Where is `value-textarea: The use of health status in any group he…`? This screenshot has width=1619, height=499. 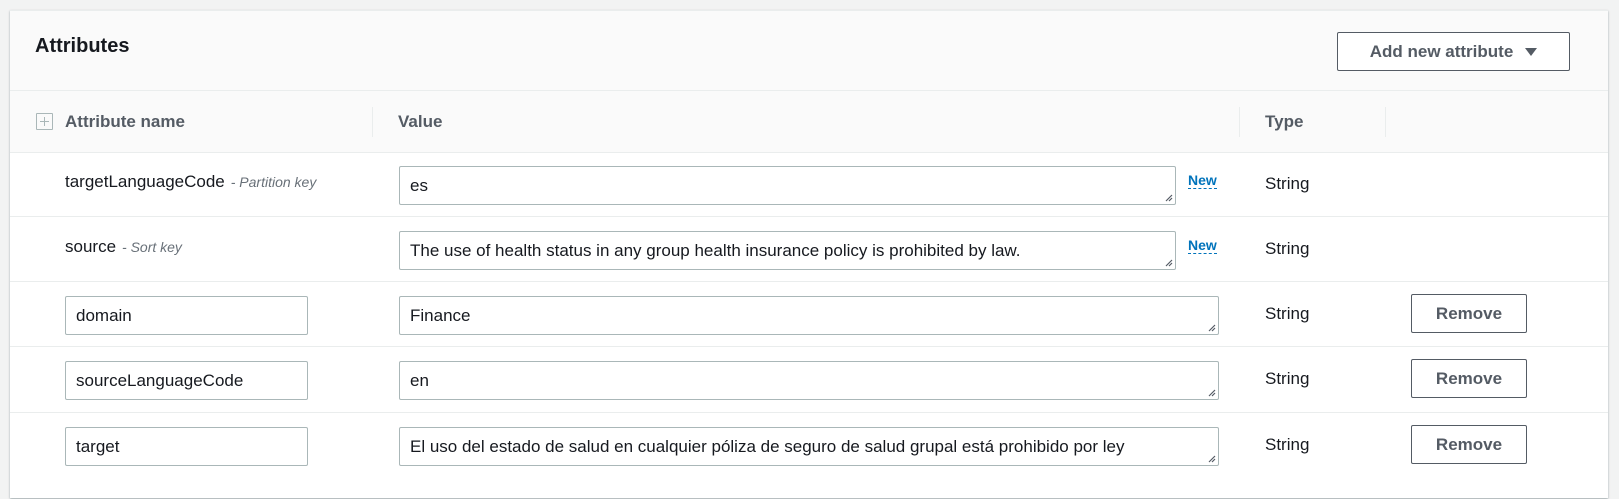
value-textarea: The use of health status in any group he… is located at coordinates (787, 250).